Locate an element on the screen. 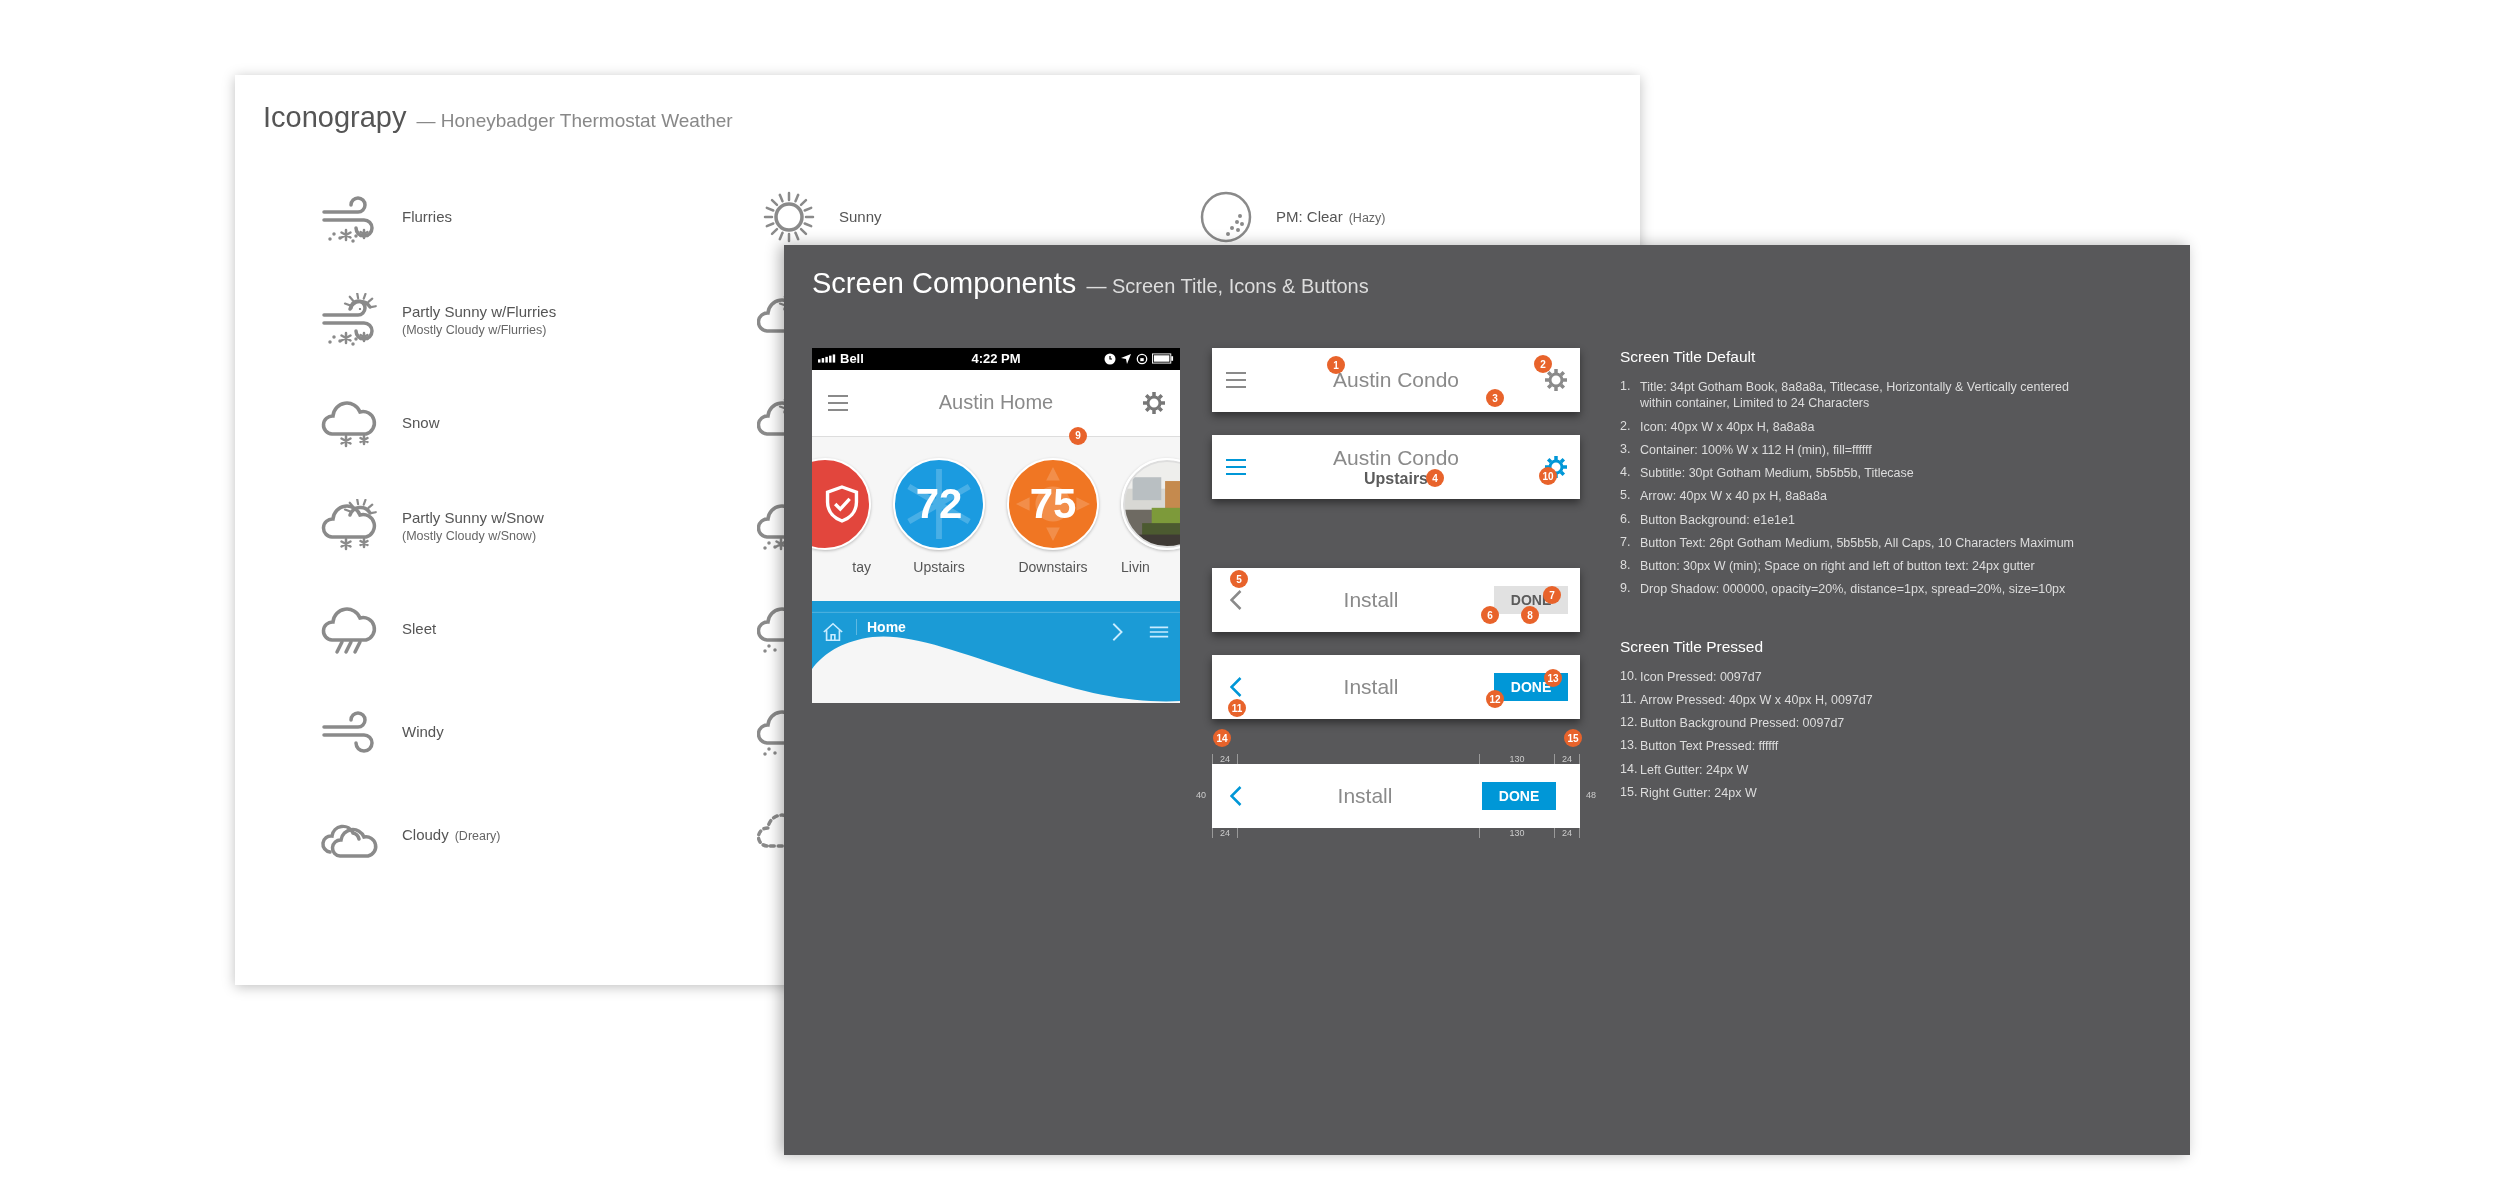  spec-number: 2. is located at coordinates (1626, 426).